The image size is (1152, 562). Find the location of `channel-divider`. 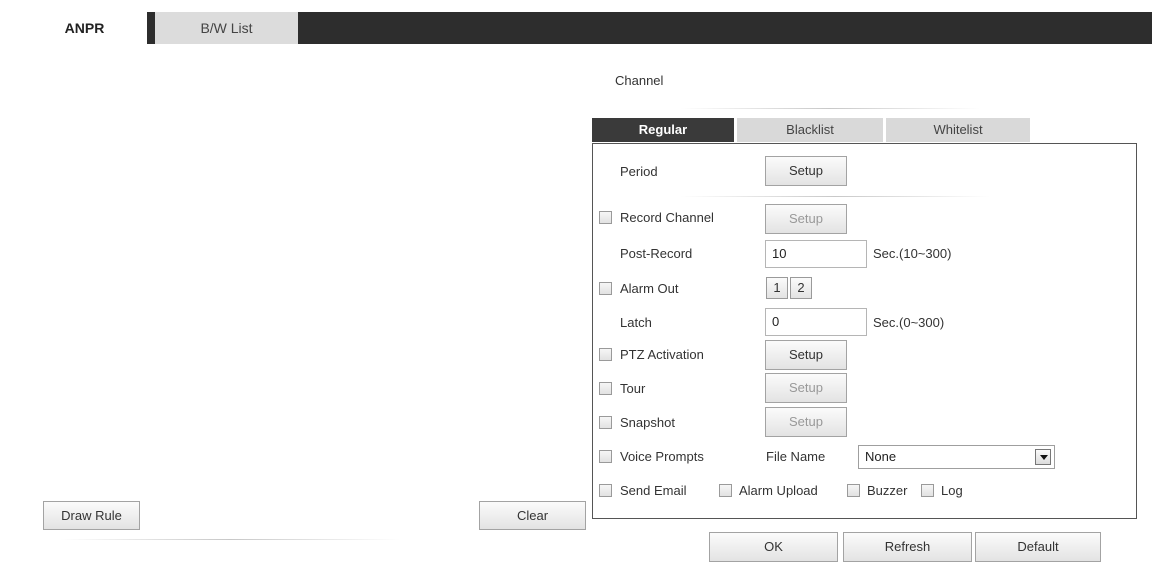

channel-divider is located at coordinates (830, 108).